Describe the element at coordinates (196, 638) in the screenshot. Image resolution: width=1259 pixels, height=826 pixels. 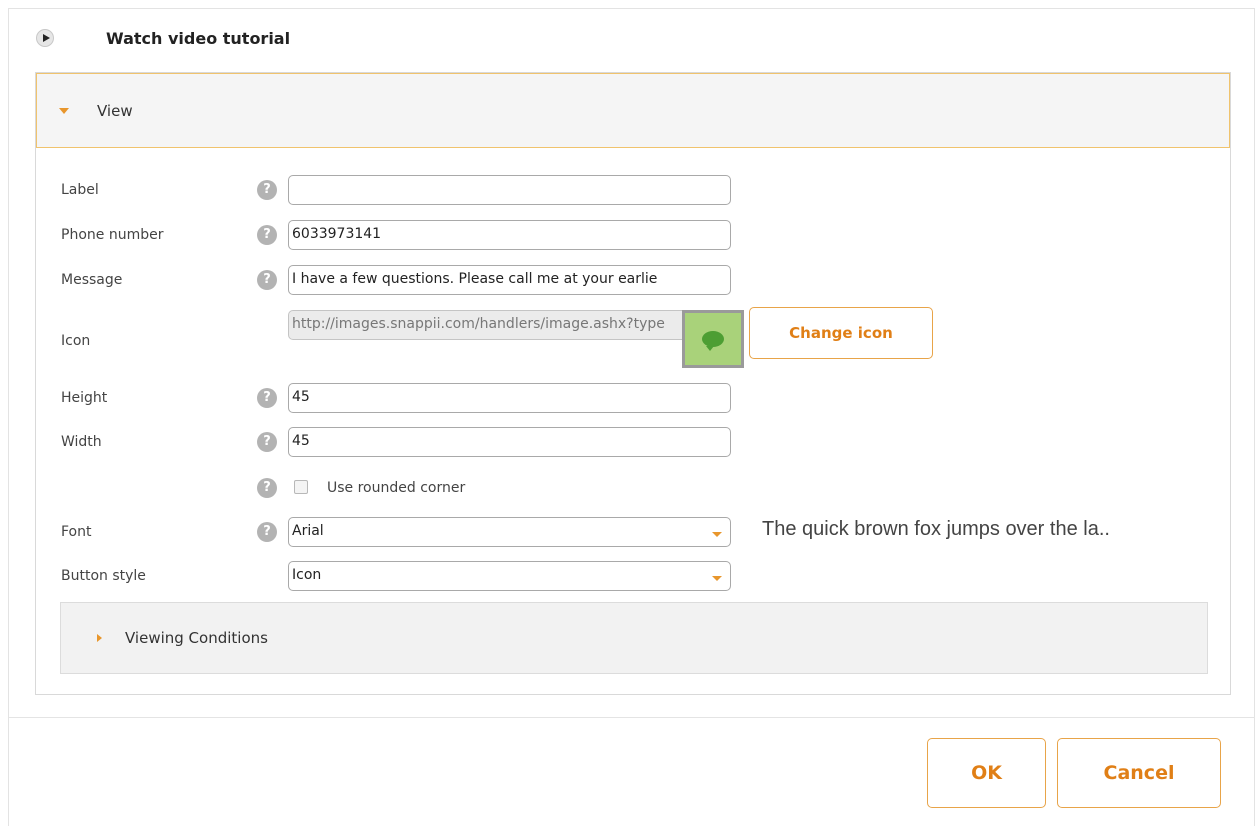
I see `viewing-conditions-title: Viewing Conditions` at that location.